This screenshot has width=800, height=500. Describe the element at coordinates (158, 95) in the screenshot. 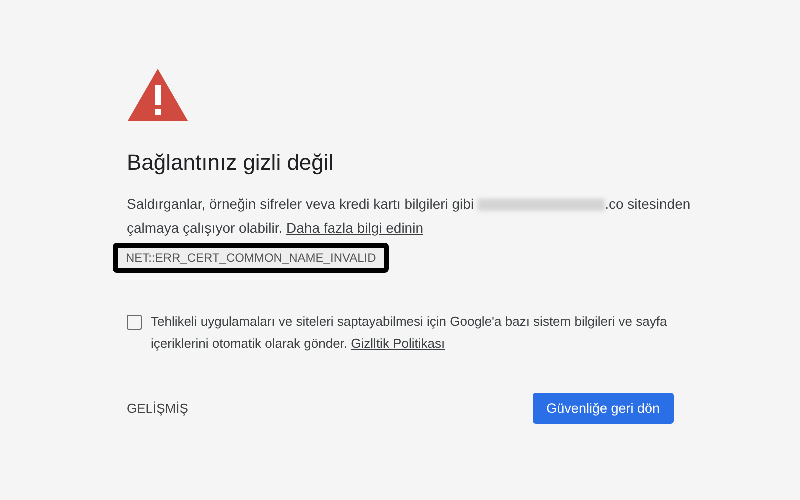

I see `warning-icon` at that location.